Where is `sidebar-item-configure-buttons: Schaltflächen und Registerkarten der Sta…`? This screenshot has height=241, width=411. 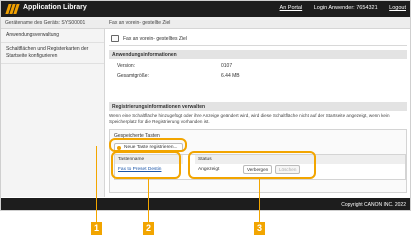
sidebar-item-configure-buttons: Schaltflächen und Registerkarten der Sta… is located at coordinates (52, 53).